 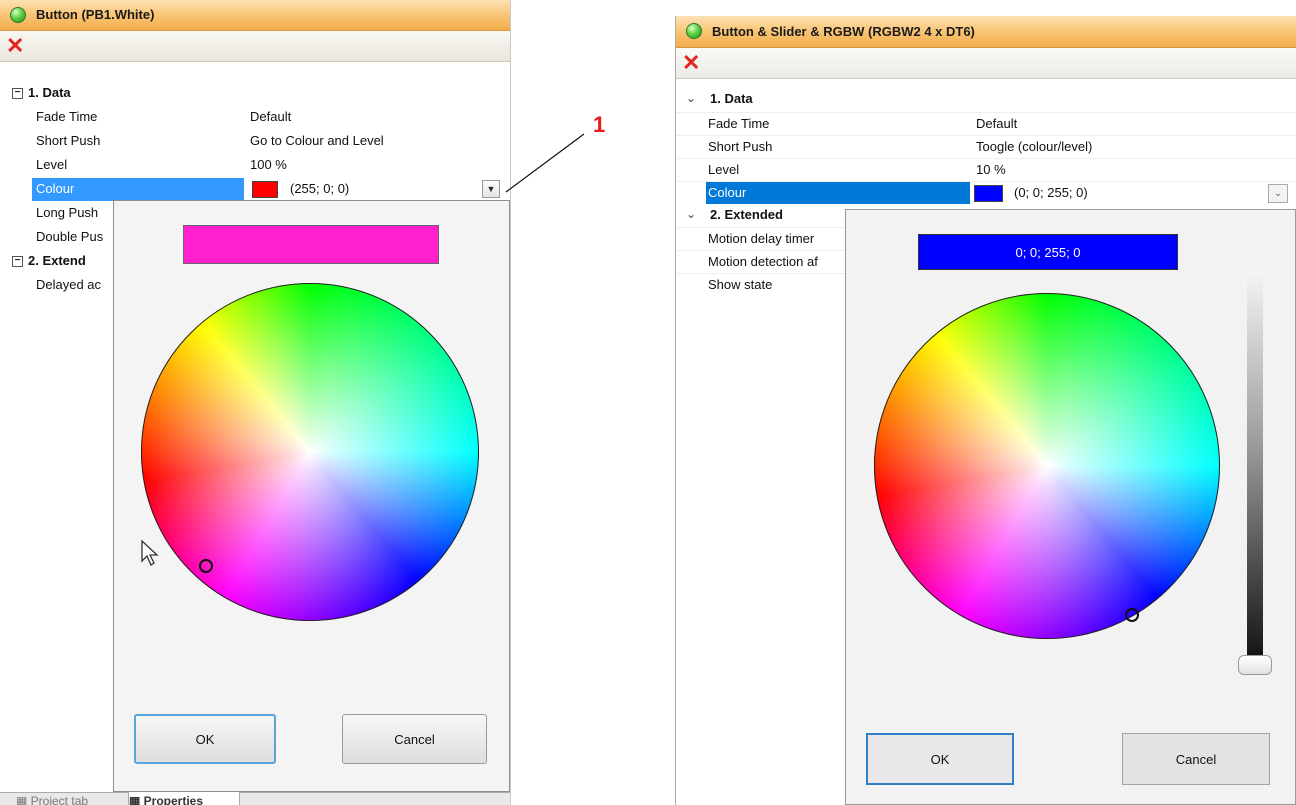 I want to click on group-row-data: ⌄ 1. Data, so click(x=986, y=99).